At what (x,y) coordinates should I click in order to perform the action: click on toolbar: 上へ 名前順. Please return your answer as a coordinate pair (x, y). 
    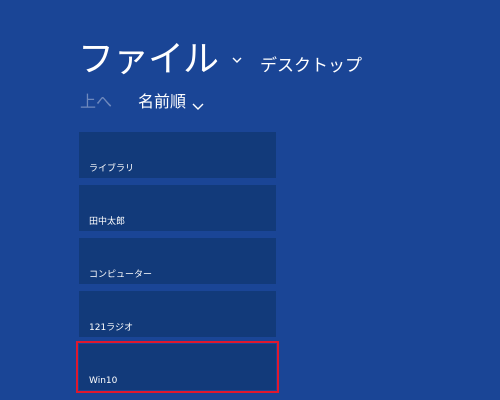
    Looking at the image, I should click on (142, 100).